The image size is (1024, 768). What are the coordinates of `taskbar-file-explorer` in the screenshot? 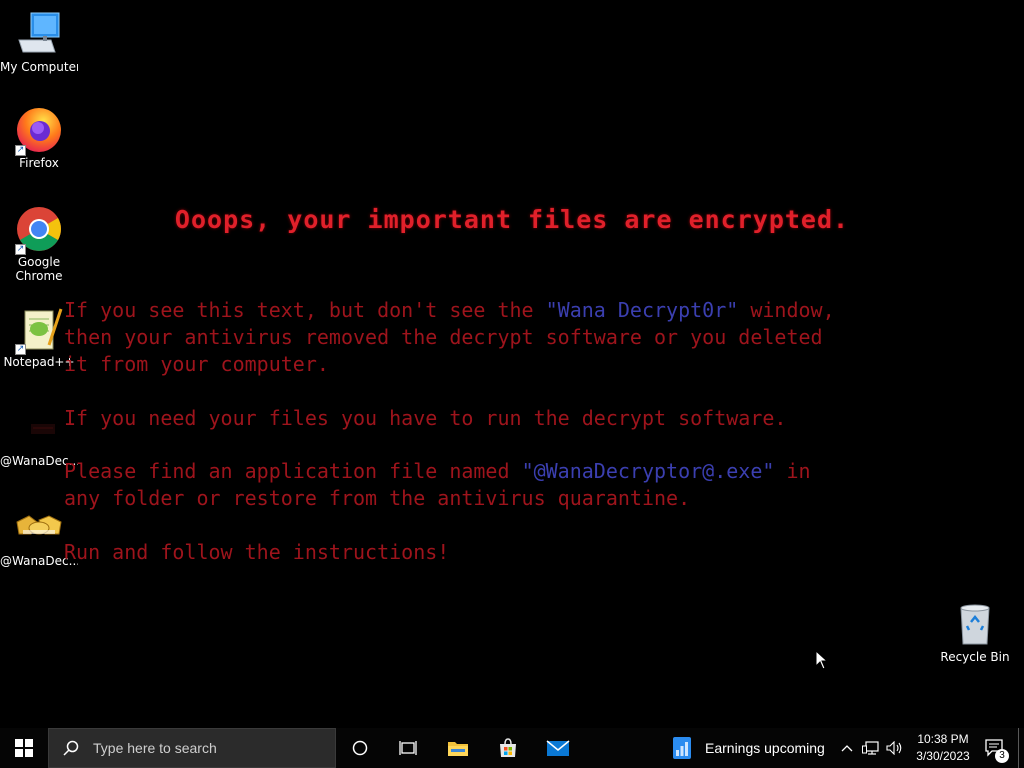 It's located at (458, 748).